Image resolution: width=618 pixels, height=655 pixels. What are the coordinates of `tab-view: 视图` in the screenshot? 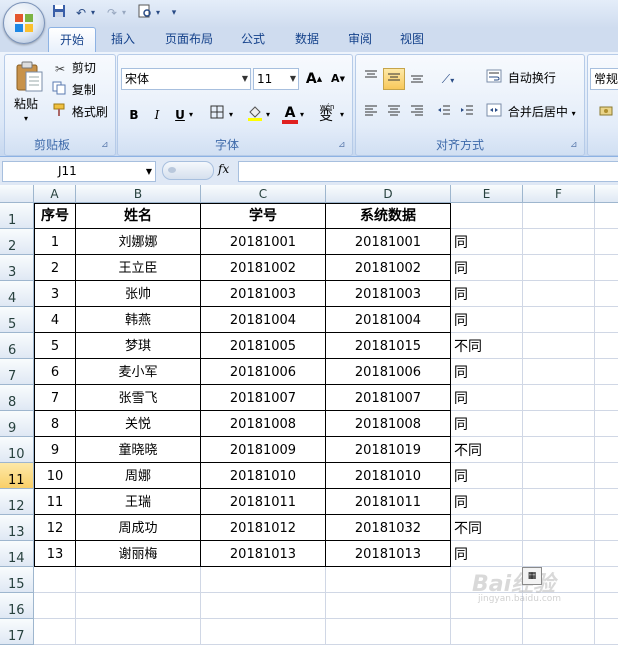 It's located at (412, 39).